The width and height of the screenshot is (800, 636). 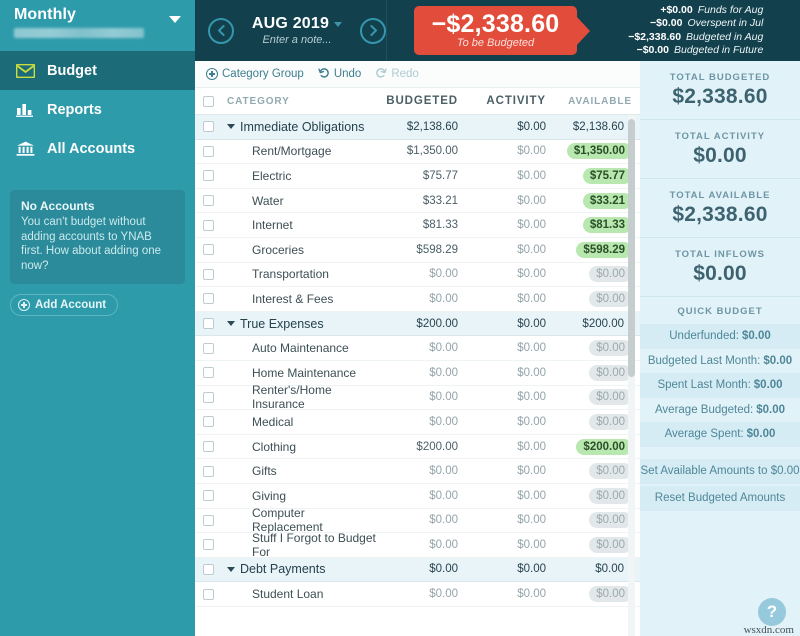 I want to click on table-row: Electric $75.77 $0.00 $75.77, so click(x=417, y=176).